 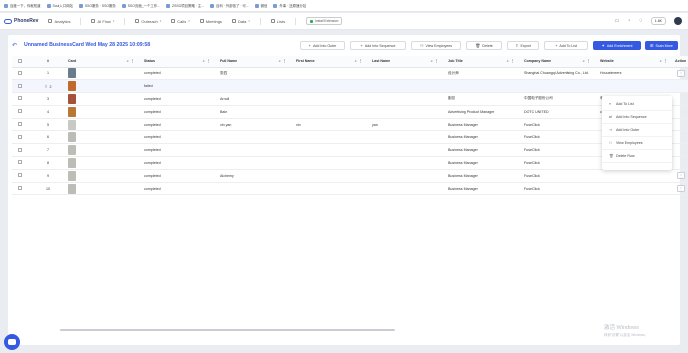 I want to click on add-into-outer-button: + Add Into Outer, so click(x=322, y=45).